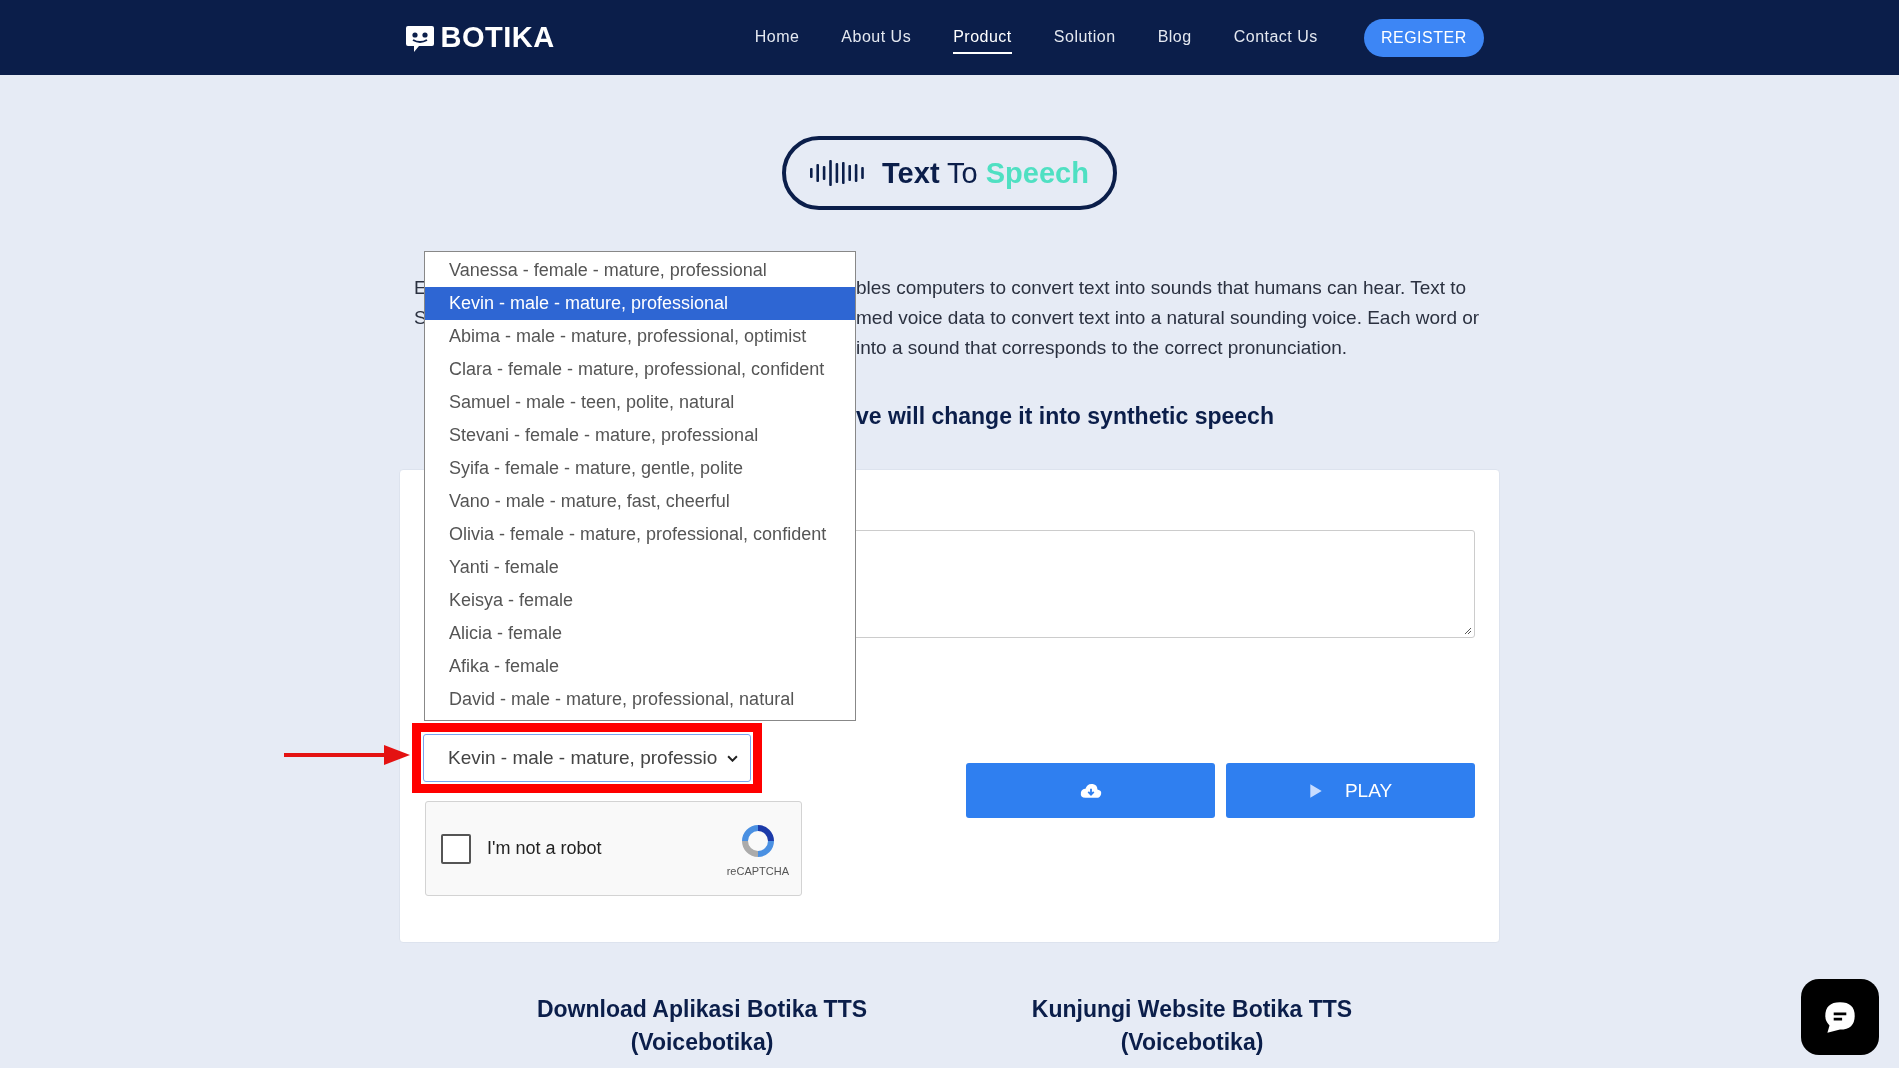 This screenshot has height=1068, width=1899. Describe the element at coordinates (757, 870) in the screenshot. I see `captcha-brand: reCAPTCHA` at that location.